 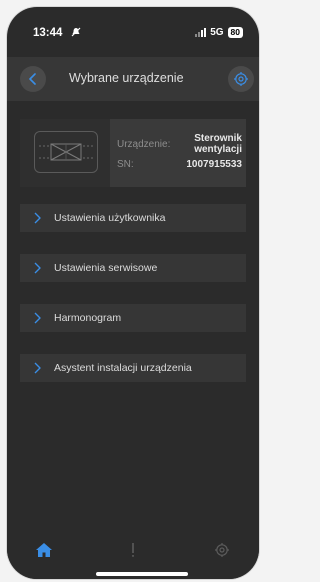 I want to click on page-title: Wybrane urządzenie, so click(x=126, y=78).